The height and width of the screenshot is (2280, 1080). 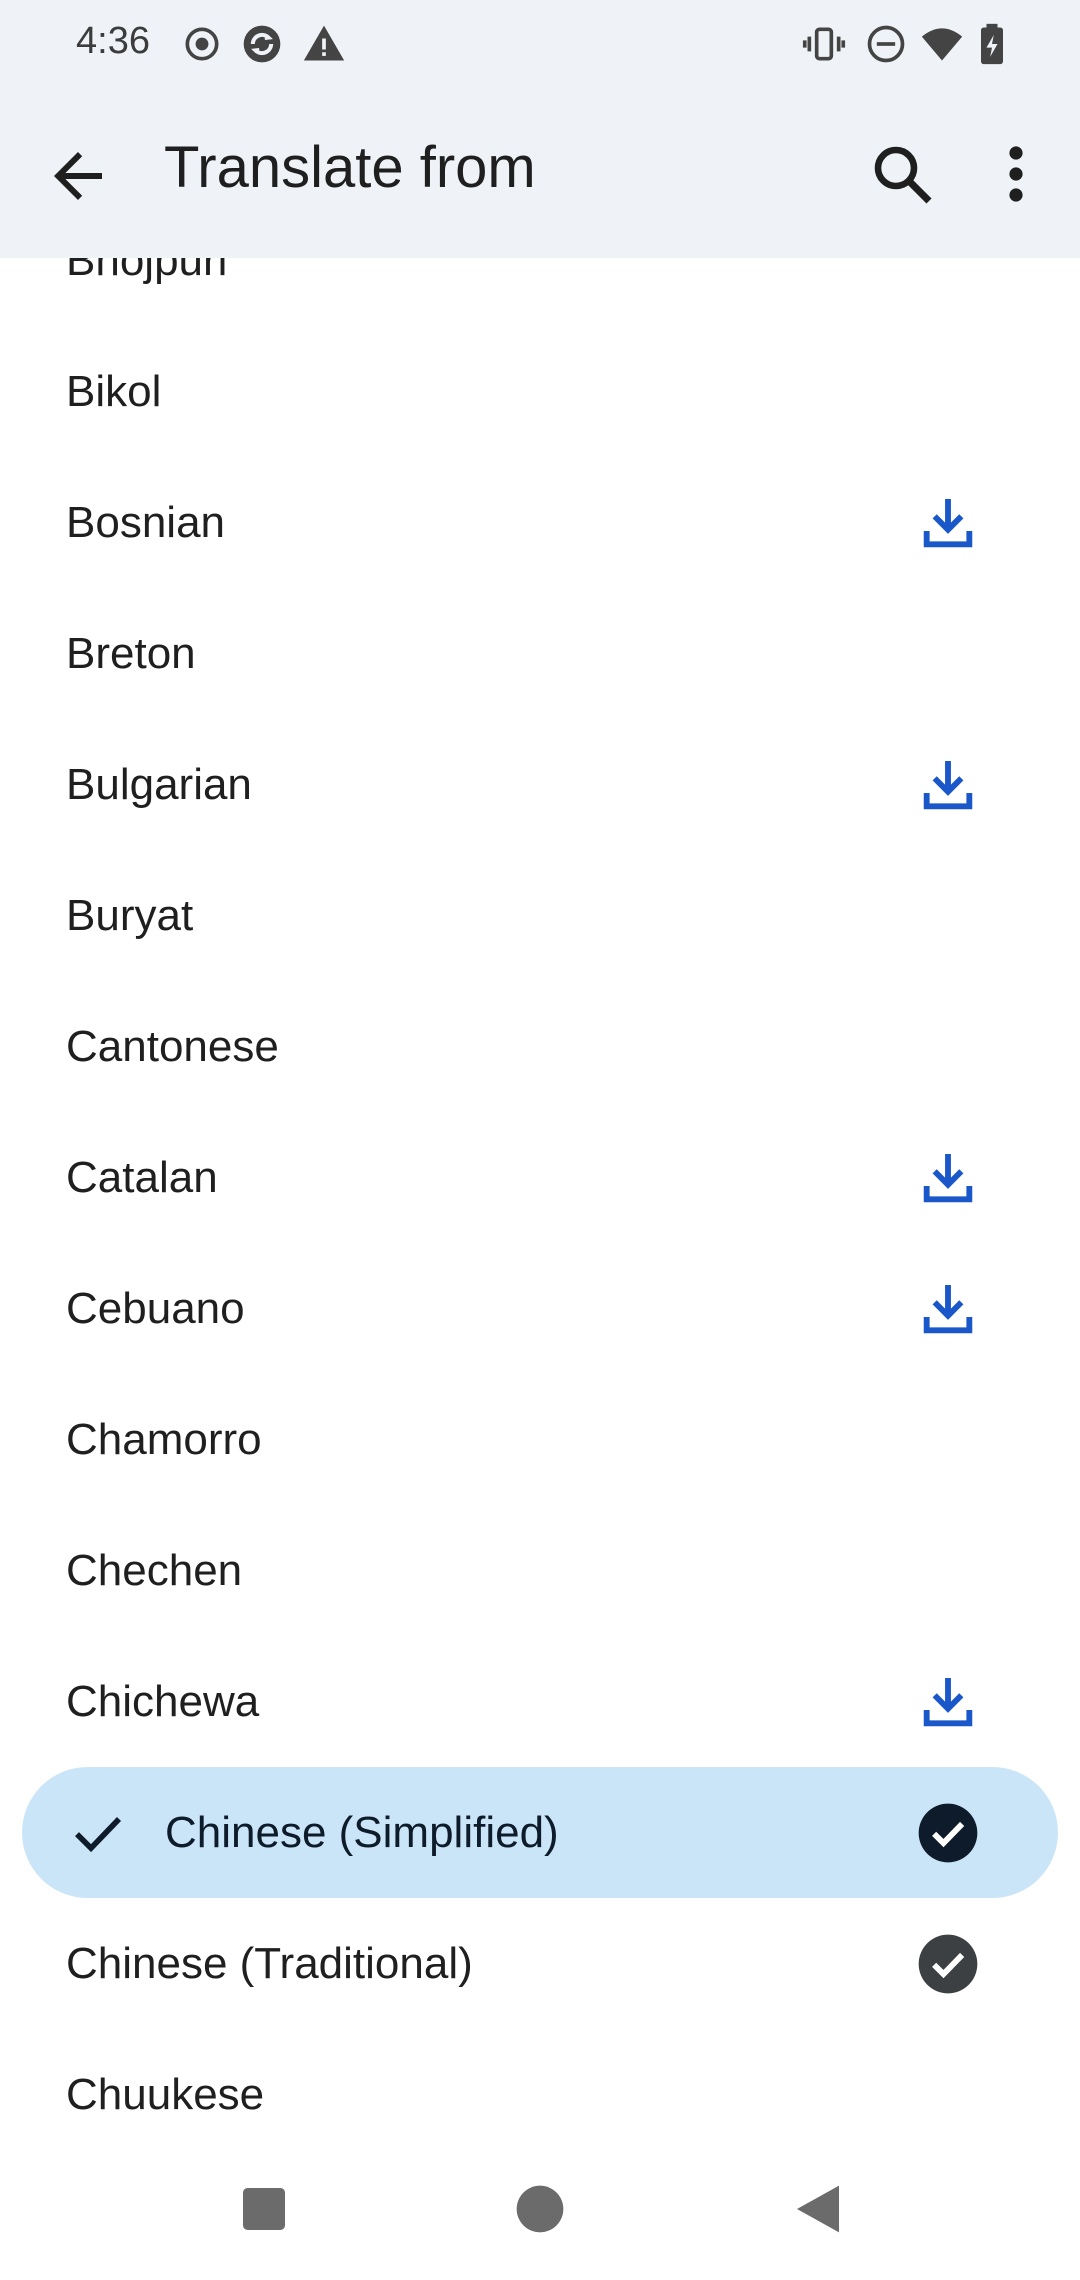 I want to click on home-icon, so click(x=540, y=2209).